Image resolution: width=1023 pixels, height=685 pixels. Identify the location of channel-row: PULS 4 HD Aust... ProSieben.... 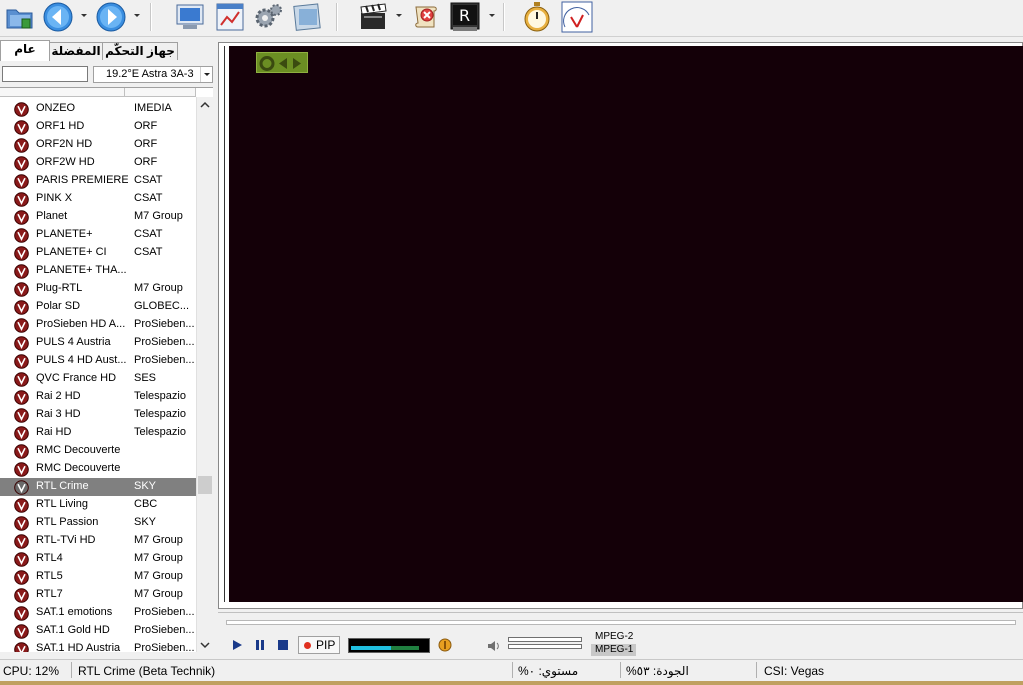
(98, 361).